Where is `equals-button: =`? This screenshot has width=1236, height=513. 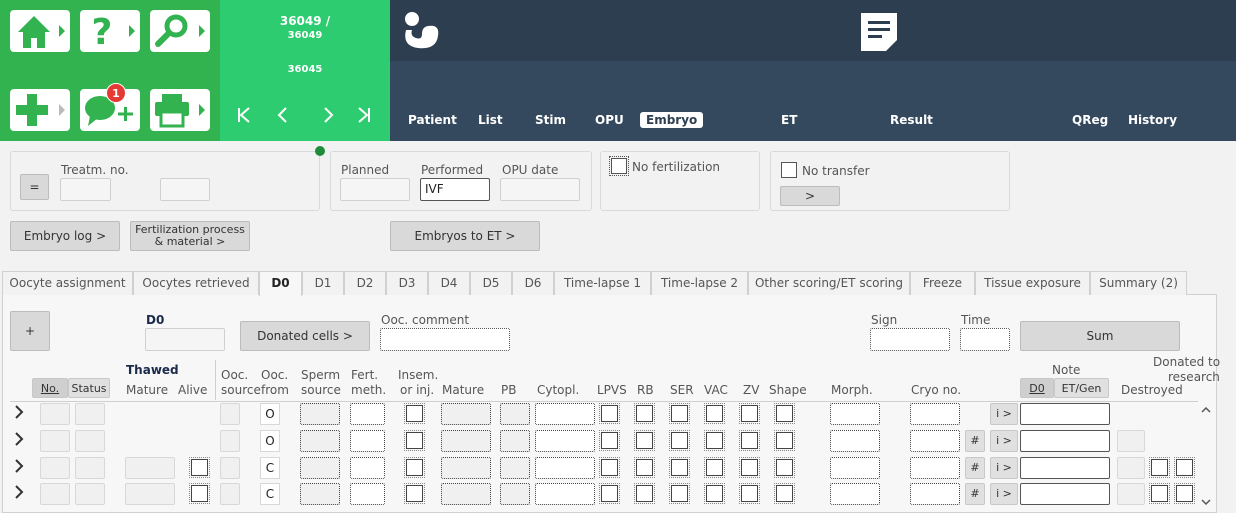 equals-button: = is located at coordinates (34, 187).